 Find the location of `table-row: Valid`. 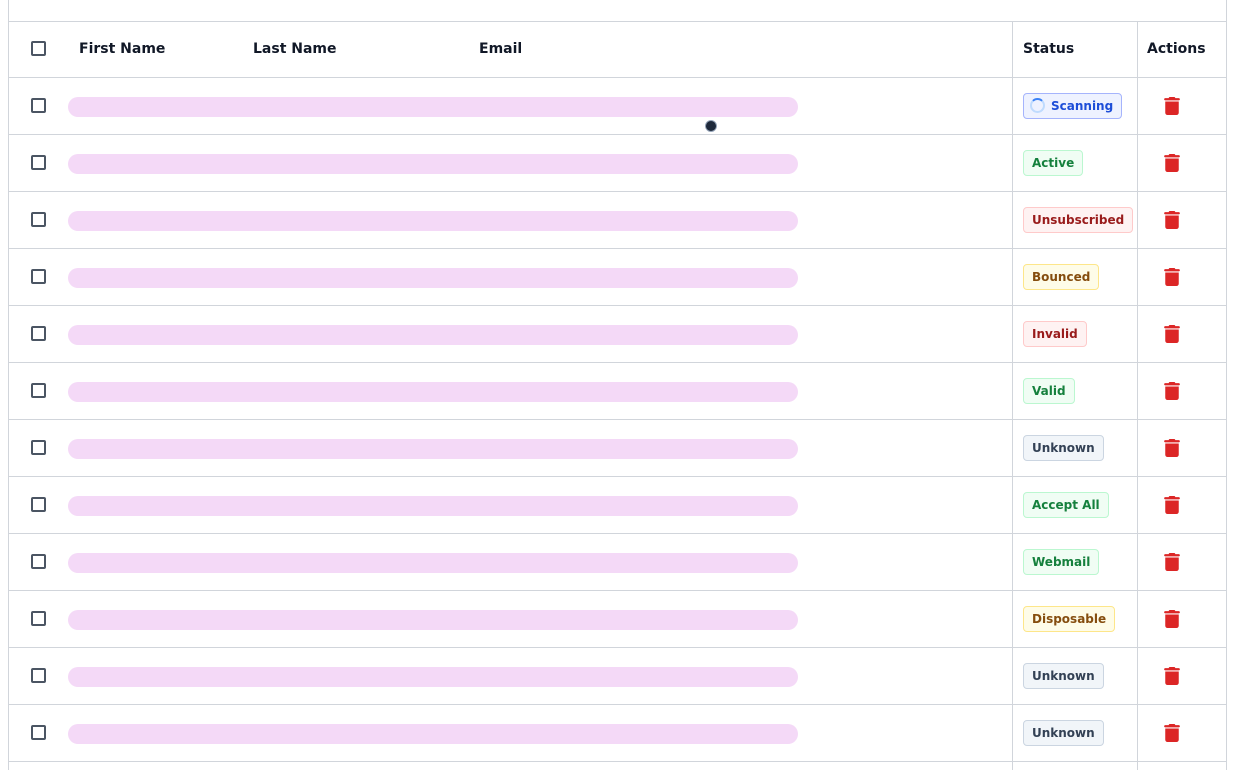

table-row: Valid is located at coordinates (617, 391).